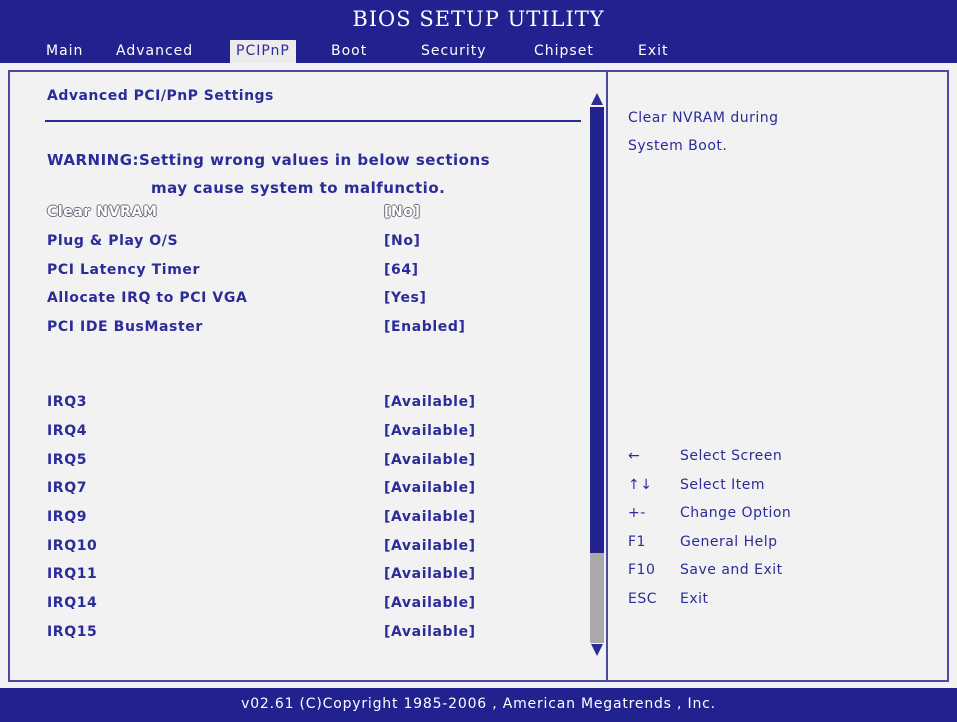  I want to click on tab-exit: Exit, so click(653, 51).